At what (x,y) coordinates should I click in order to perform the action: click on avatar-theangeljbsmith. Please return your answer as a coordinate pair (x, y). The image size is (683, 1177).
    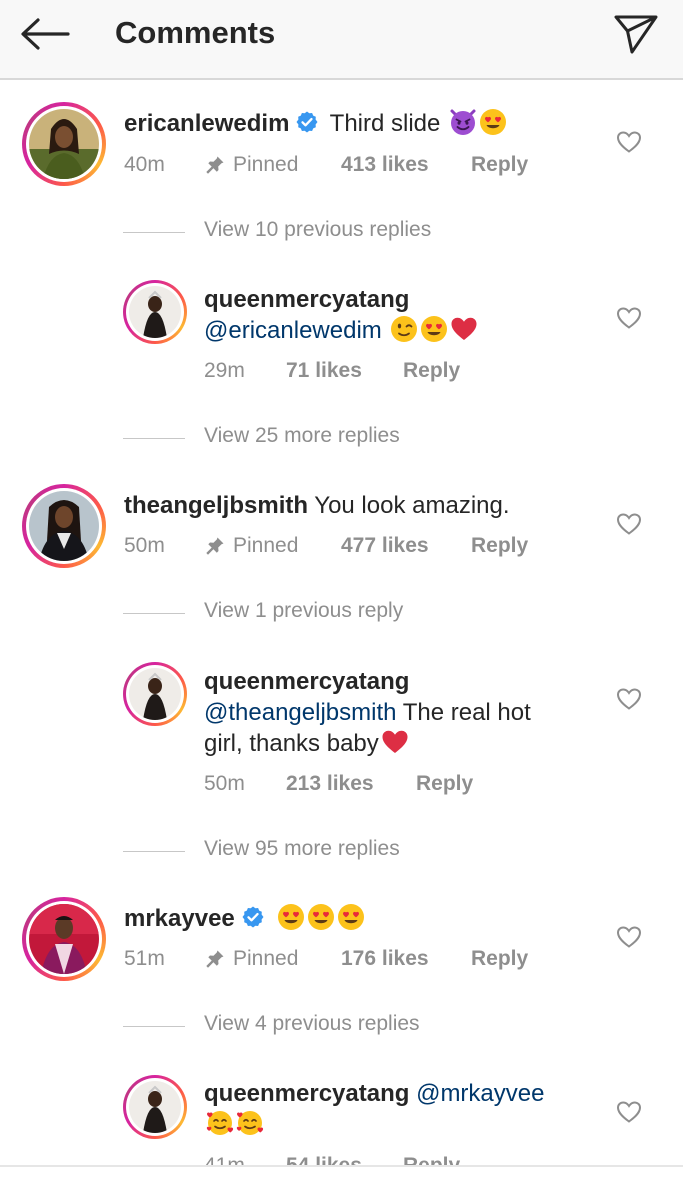
    Looking at the image, I should click on (64, 526).